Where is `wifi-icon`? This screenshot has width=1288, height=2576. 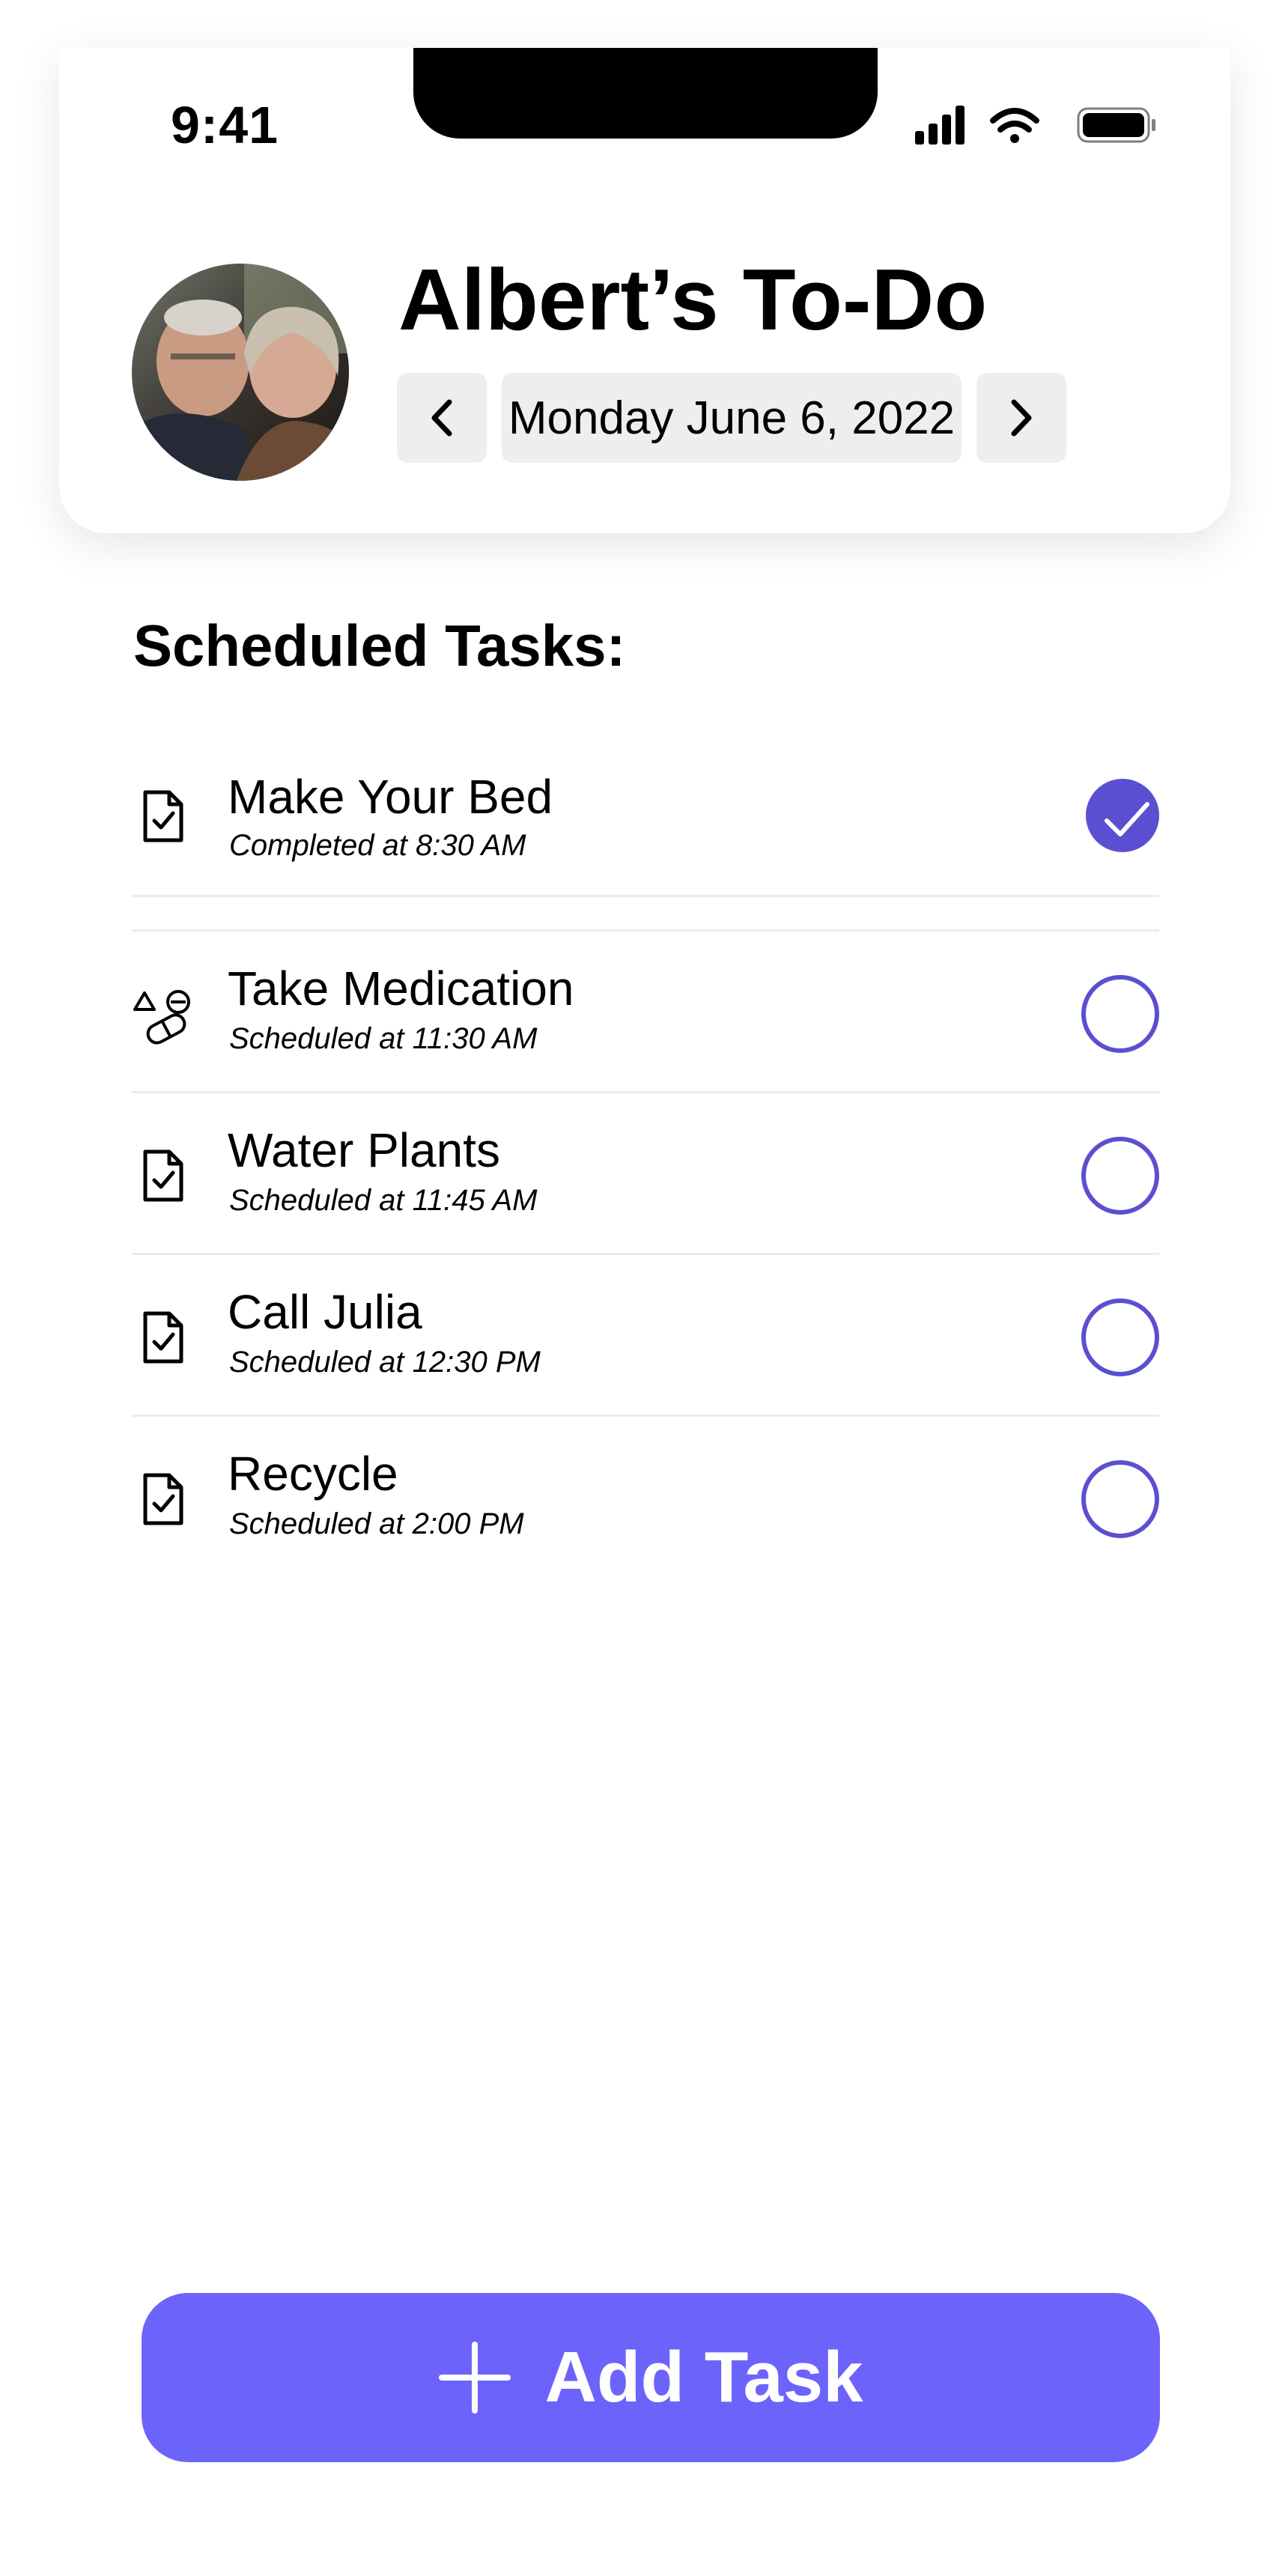 wifi-icon is located at coordinates (1014, 125).